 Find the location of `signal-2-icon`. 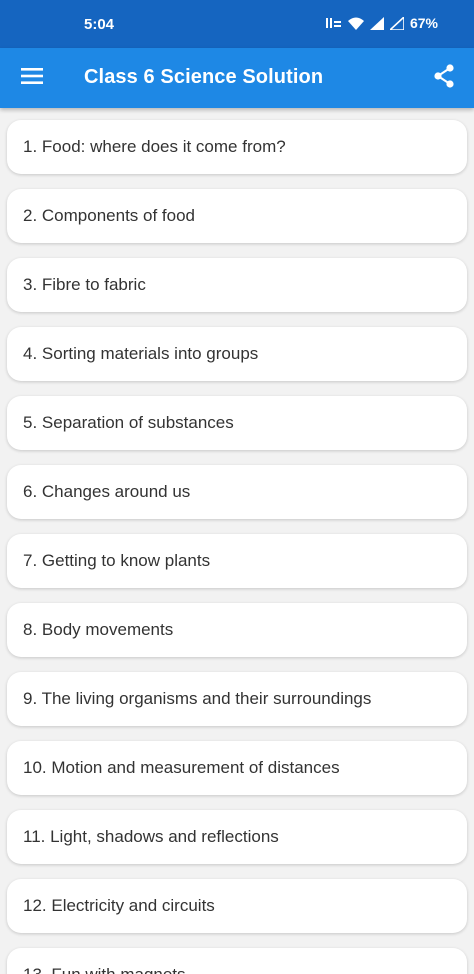

signal-2-icon is located at coordinates (396, 23).